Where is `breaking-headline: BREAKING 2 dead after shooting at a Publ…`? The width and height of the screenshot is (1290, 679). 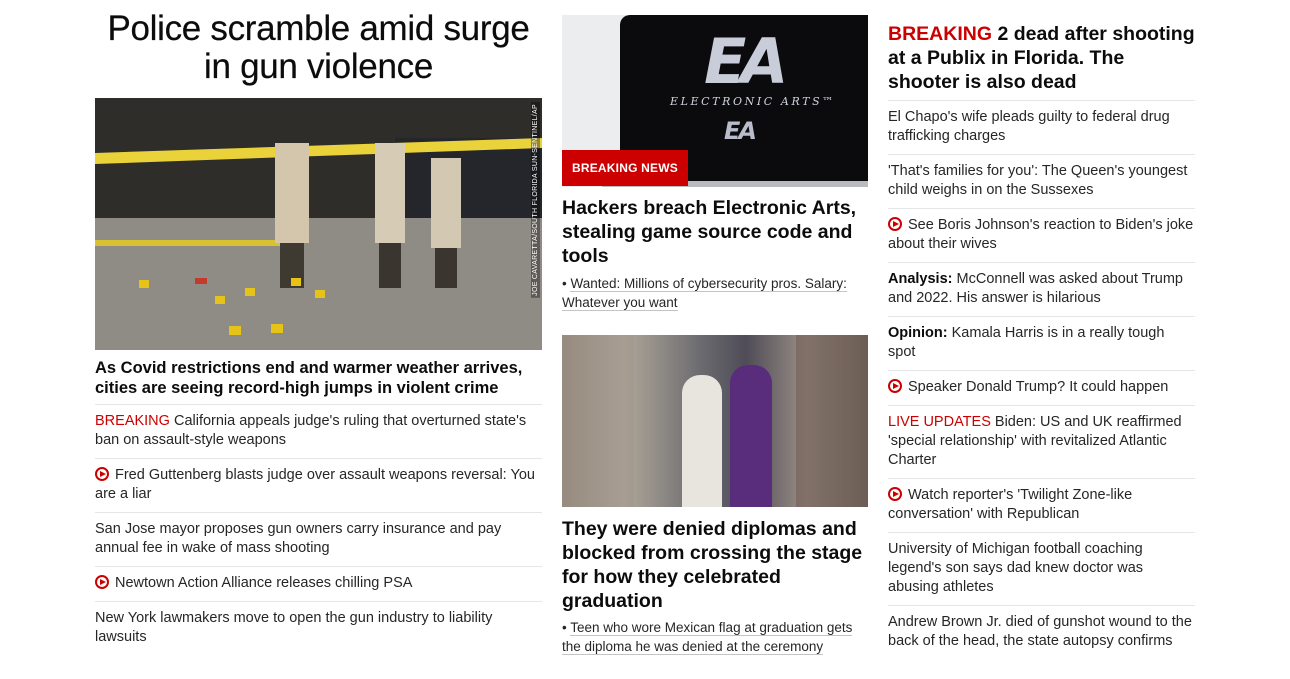 breaking-headline: BREAKING 2 dead after shooting at a Publ… is located at coordinates (1041, 58).